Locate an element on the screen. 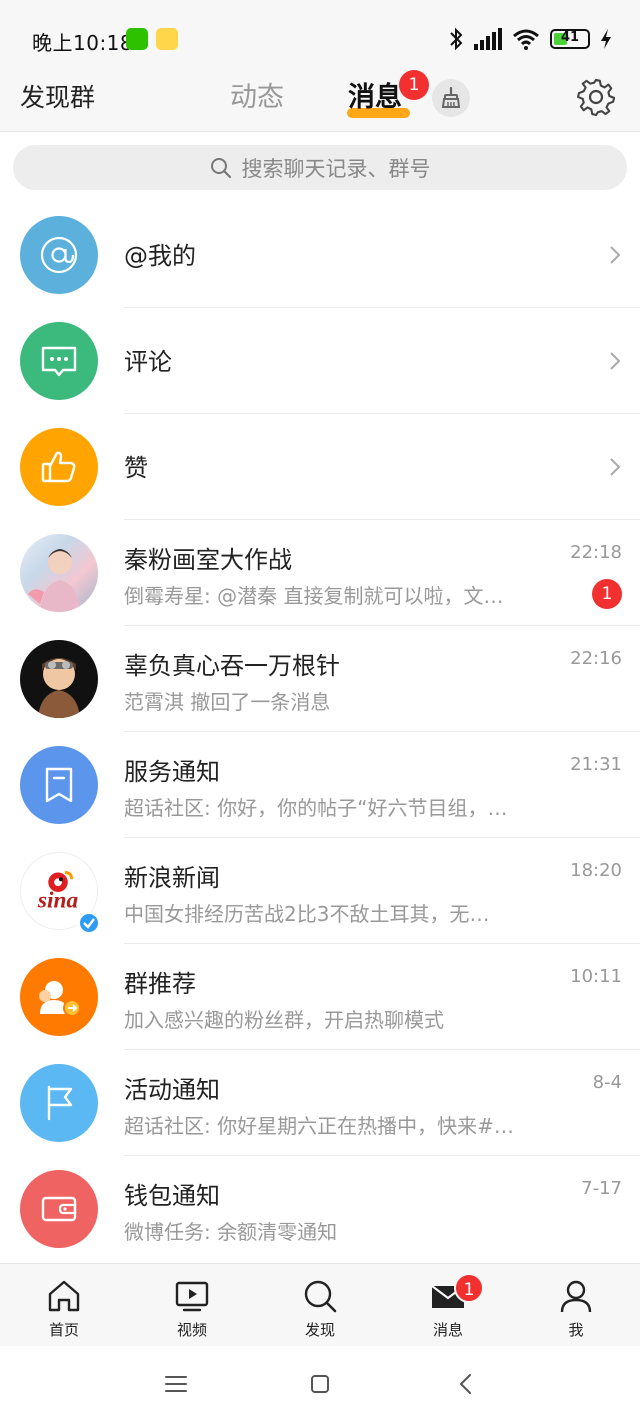 This screenshot has height=1422, width=640. list-item-wallet-notice: 钱包通知 微博任务: 余额清零通知 7-17 is located at coordinates (320, 1209).